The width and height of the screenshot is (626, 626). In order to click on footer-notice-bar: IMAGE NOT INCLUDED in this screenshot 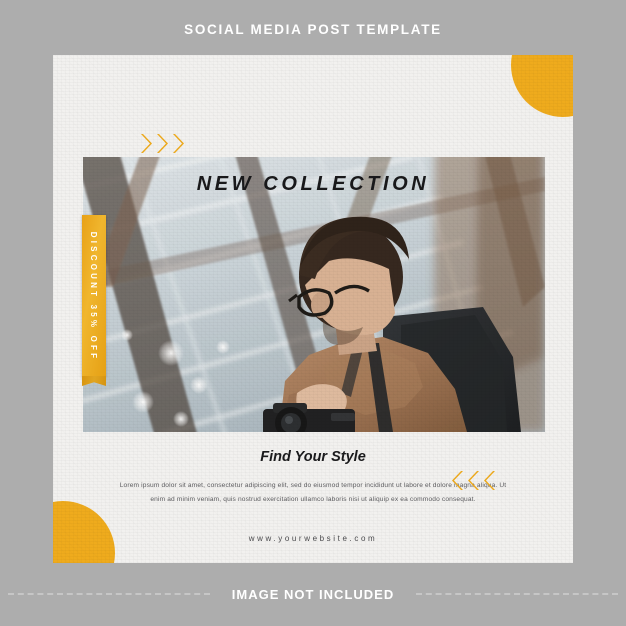, I will do `click(313, 594)`.